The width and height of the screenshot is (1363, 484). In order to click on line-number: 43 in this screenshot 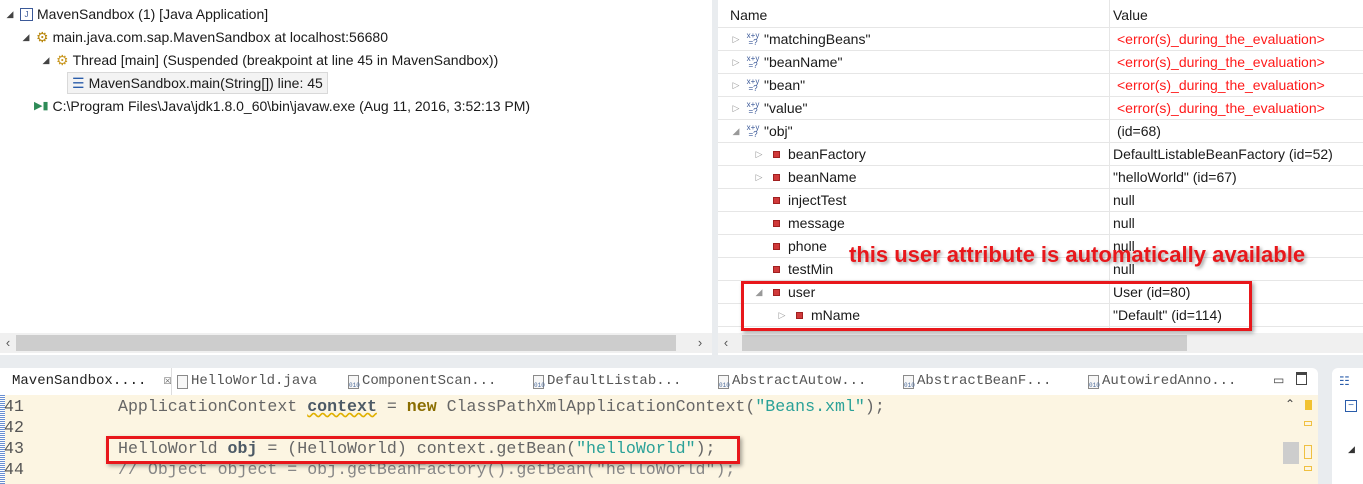, I will do `click(14, 448)`.